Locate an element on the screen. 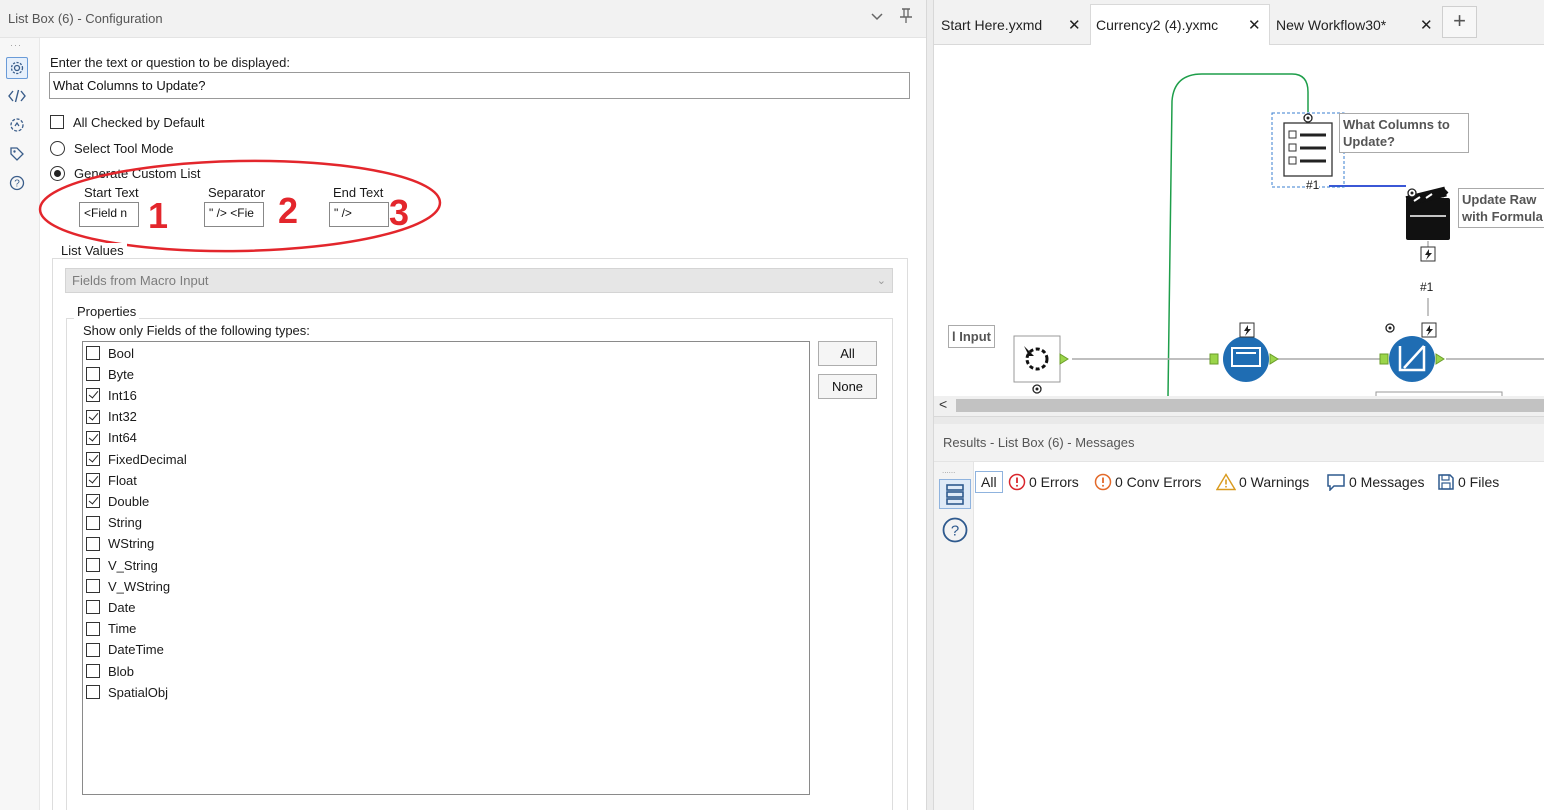 This screenshot has height=810, width=1544. annotation-number-3: 3 is located at coordinates (399, 212).